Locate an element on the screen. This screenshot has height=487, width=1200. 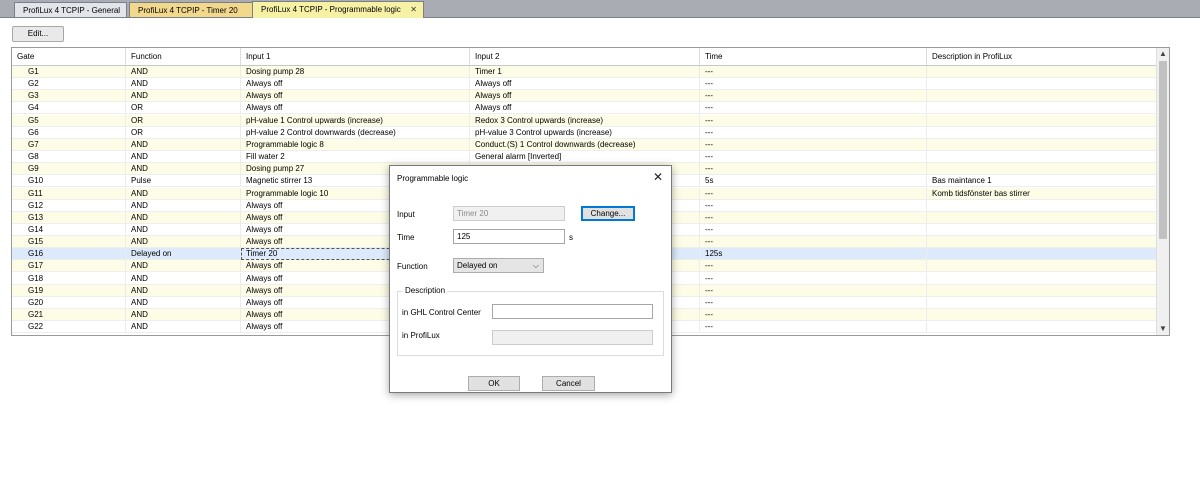
cancel-button: Cancel is located at coordinates (568, 383).